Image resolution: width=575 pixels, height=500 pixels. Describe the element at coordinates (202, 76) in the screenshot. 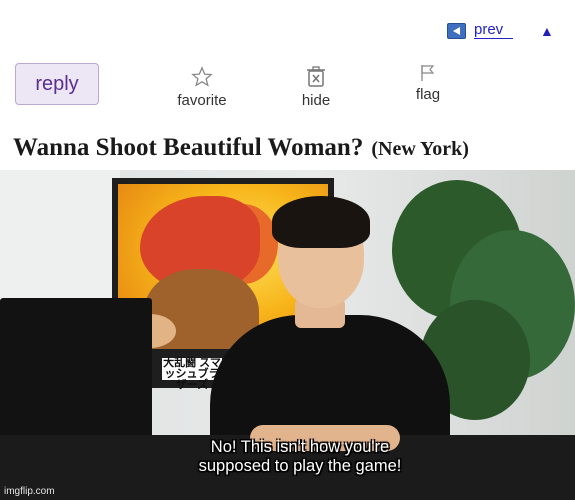

I see `star-outline-icon` at that location.